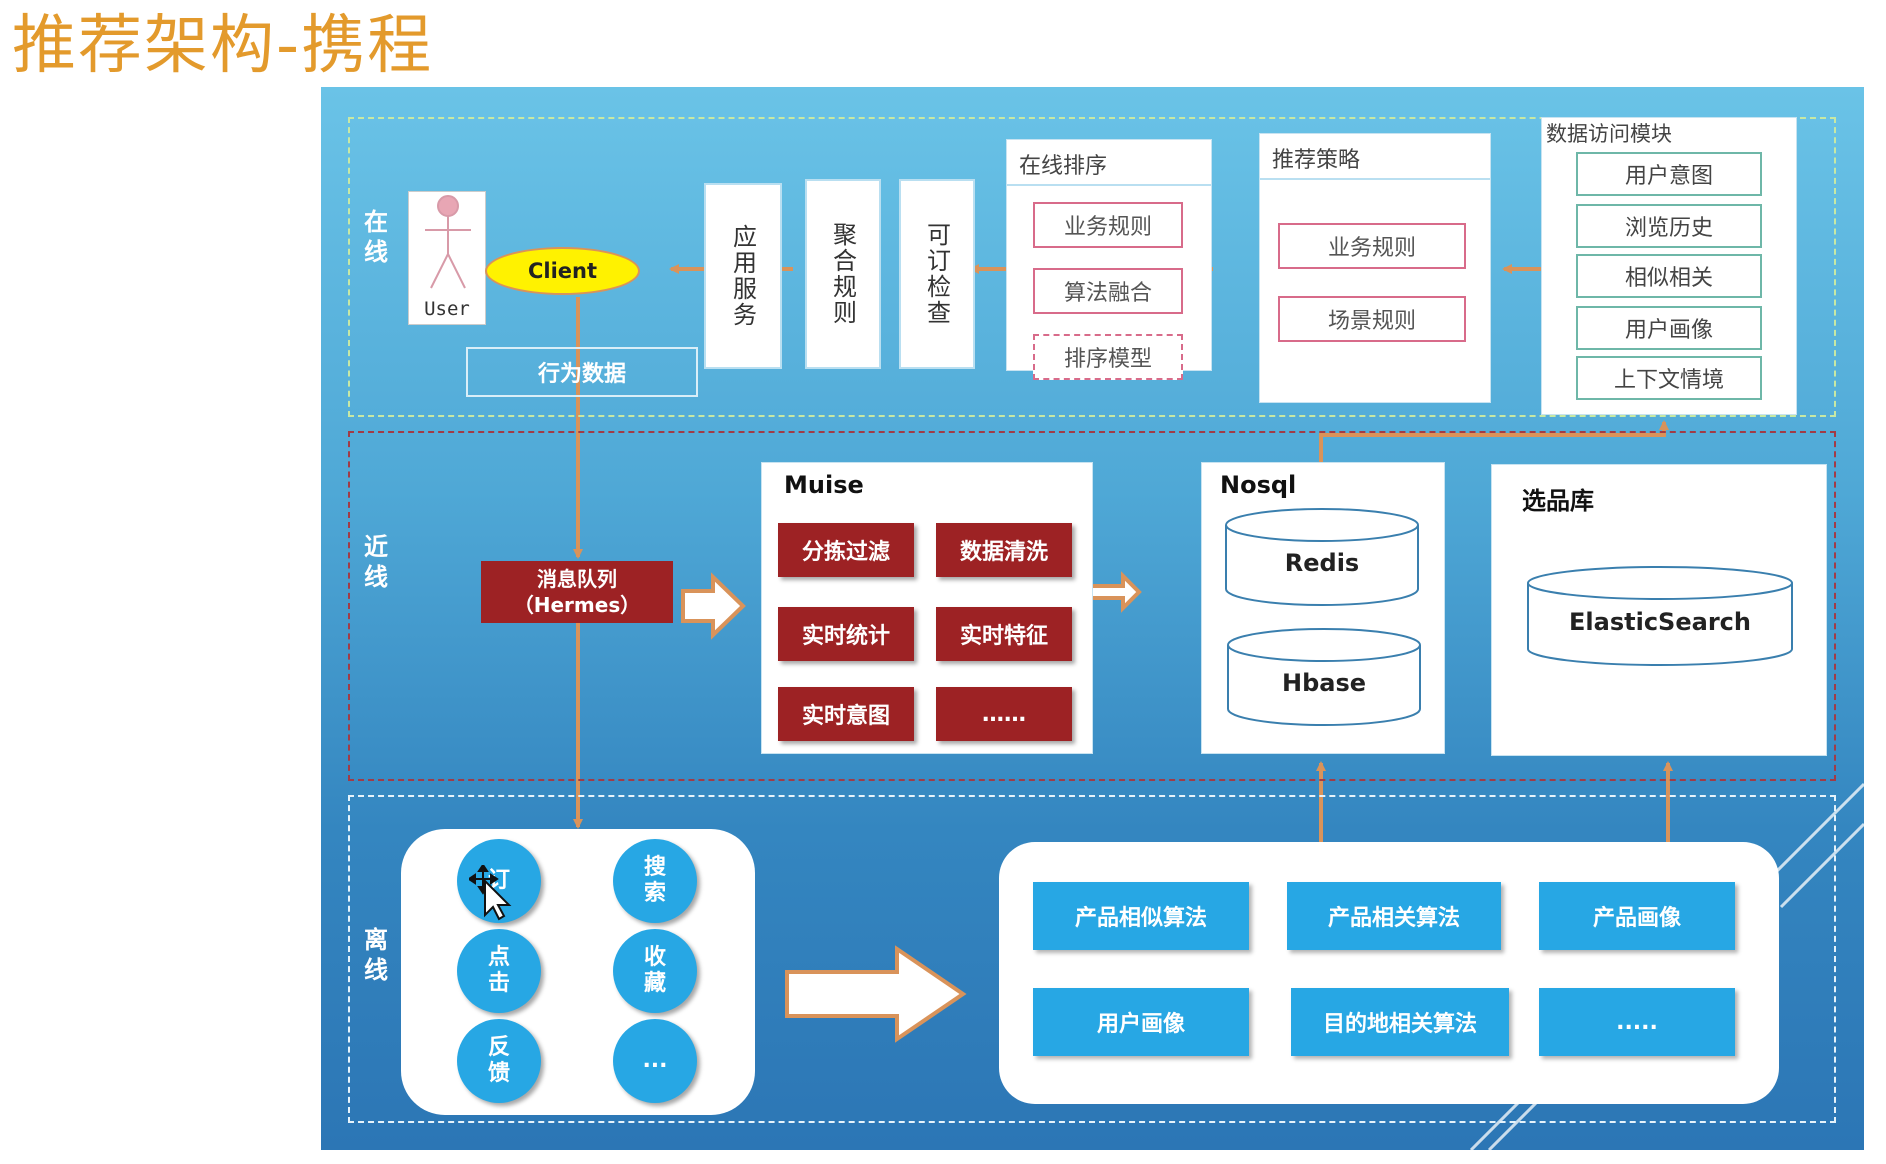 The image size is (1886, 1164). Describe the element at coordinates (846, 634) in the screenshot. I see `muise-item: 实时统计` at that location.